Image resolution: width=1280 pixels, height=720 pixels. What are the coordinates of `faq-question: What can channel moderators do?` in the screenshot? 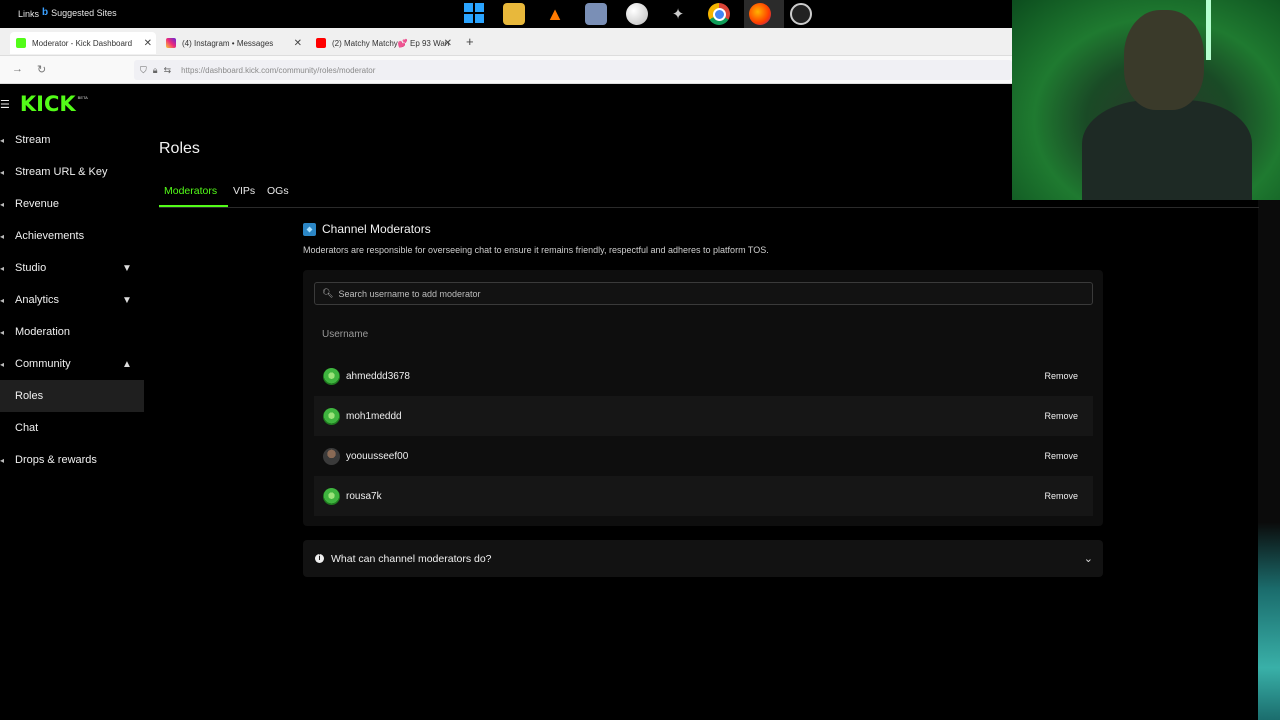 It's located at (411, 558).